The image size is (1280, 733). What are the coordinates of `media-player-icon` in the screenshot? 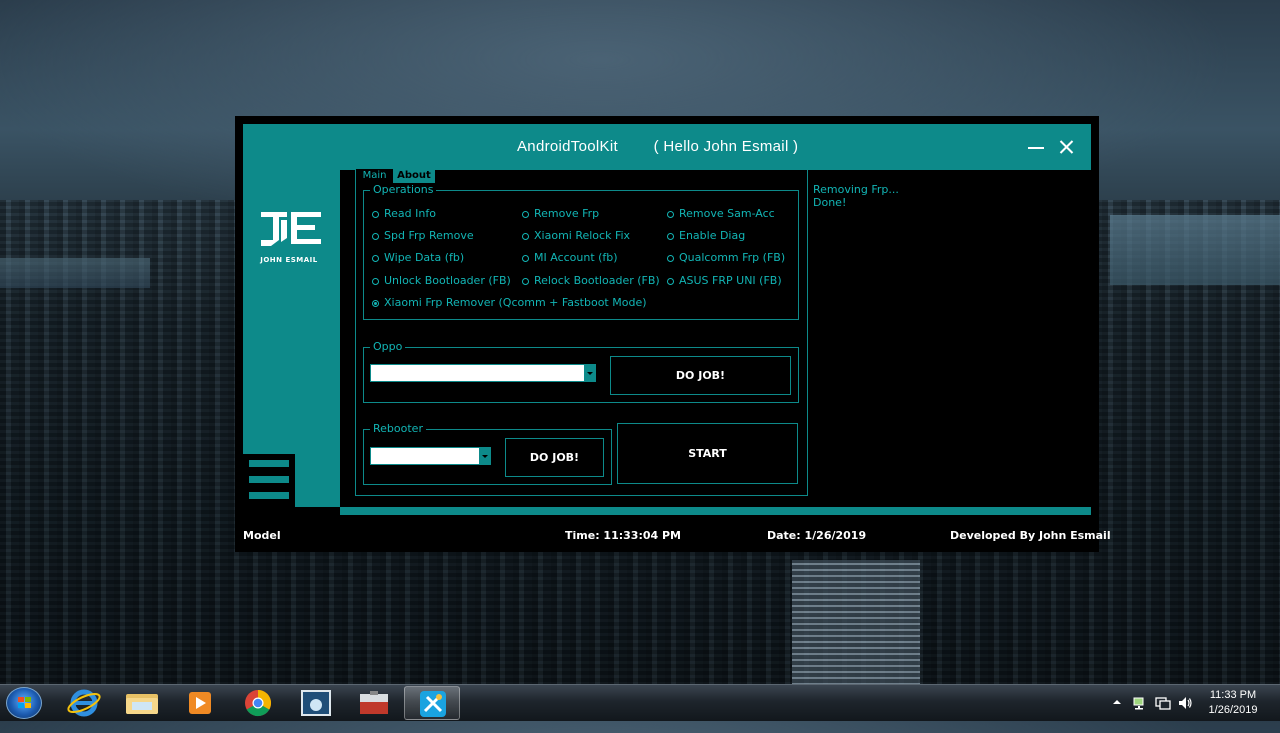 It's located at (200, 703).